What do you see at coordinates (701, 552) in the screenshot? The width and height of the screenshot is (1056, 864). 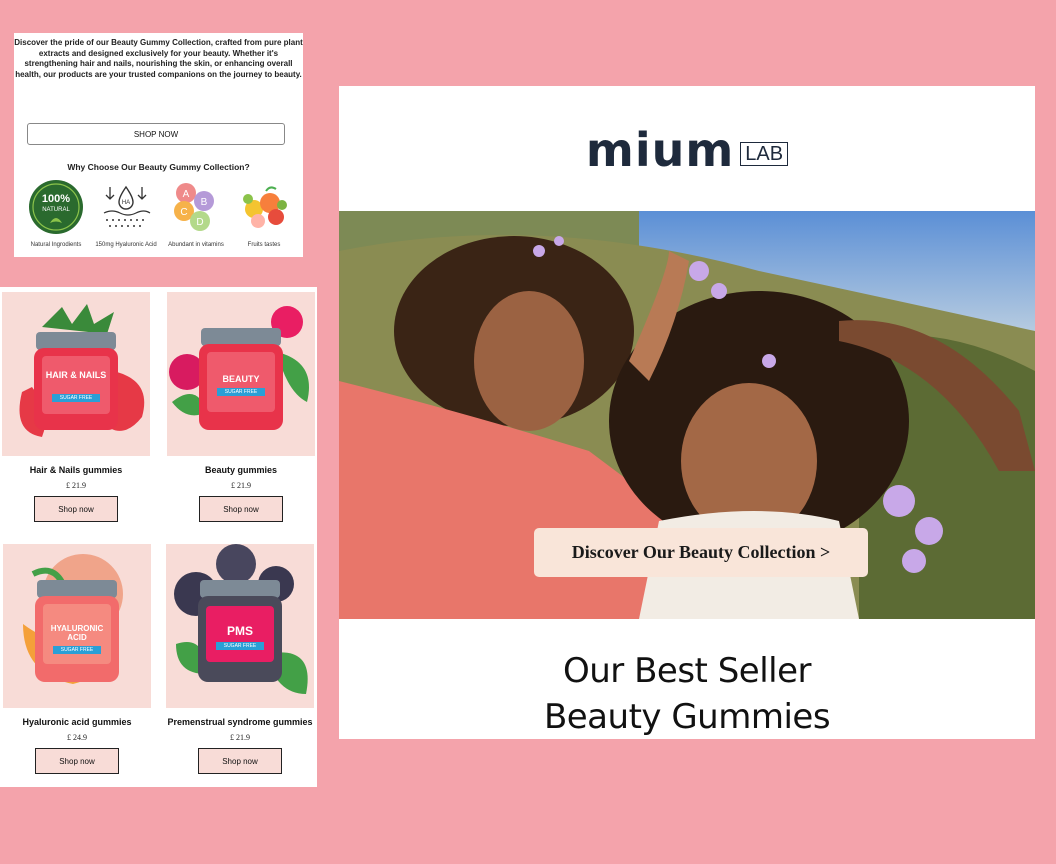 I see `discover-collection-button: Discover Our Beauty Collection >` at bounding box center [701, 552].